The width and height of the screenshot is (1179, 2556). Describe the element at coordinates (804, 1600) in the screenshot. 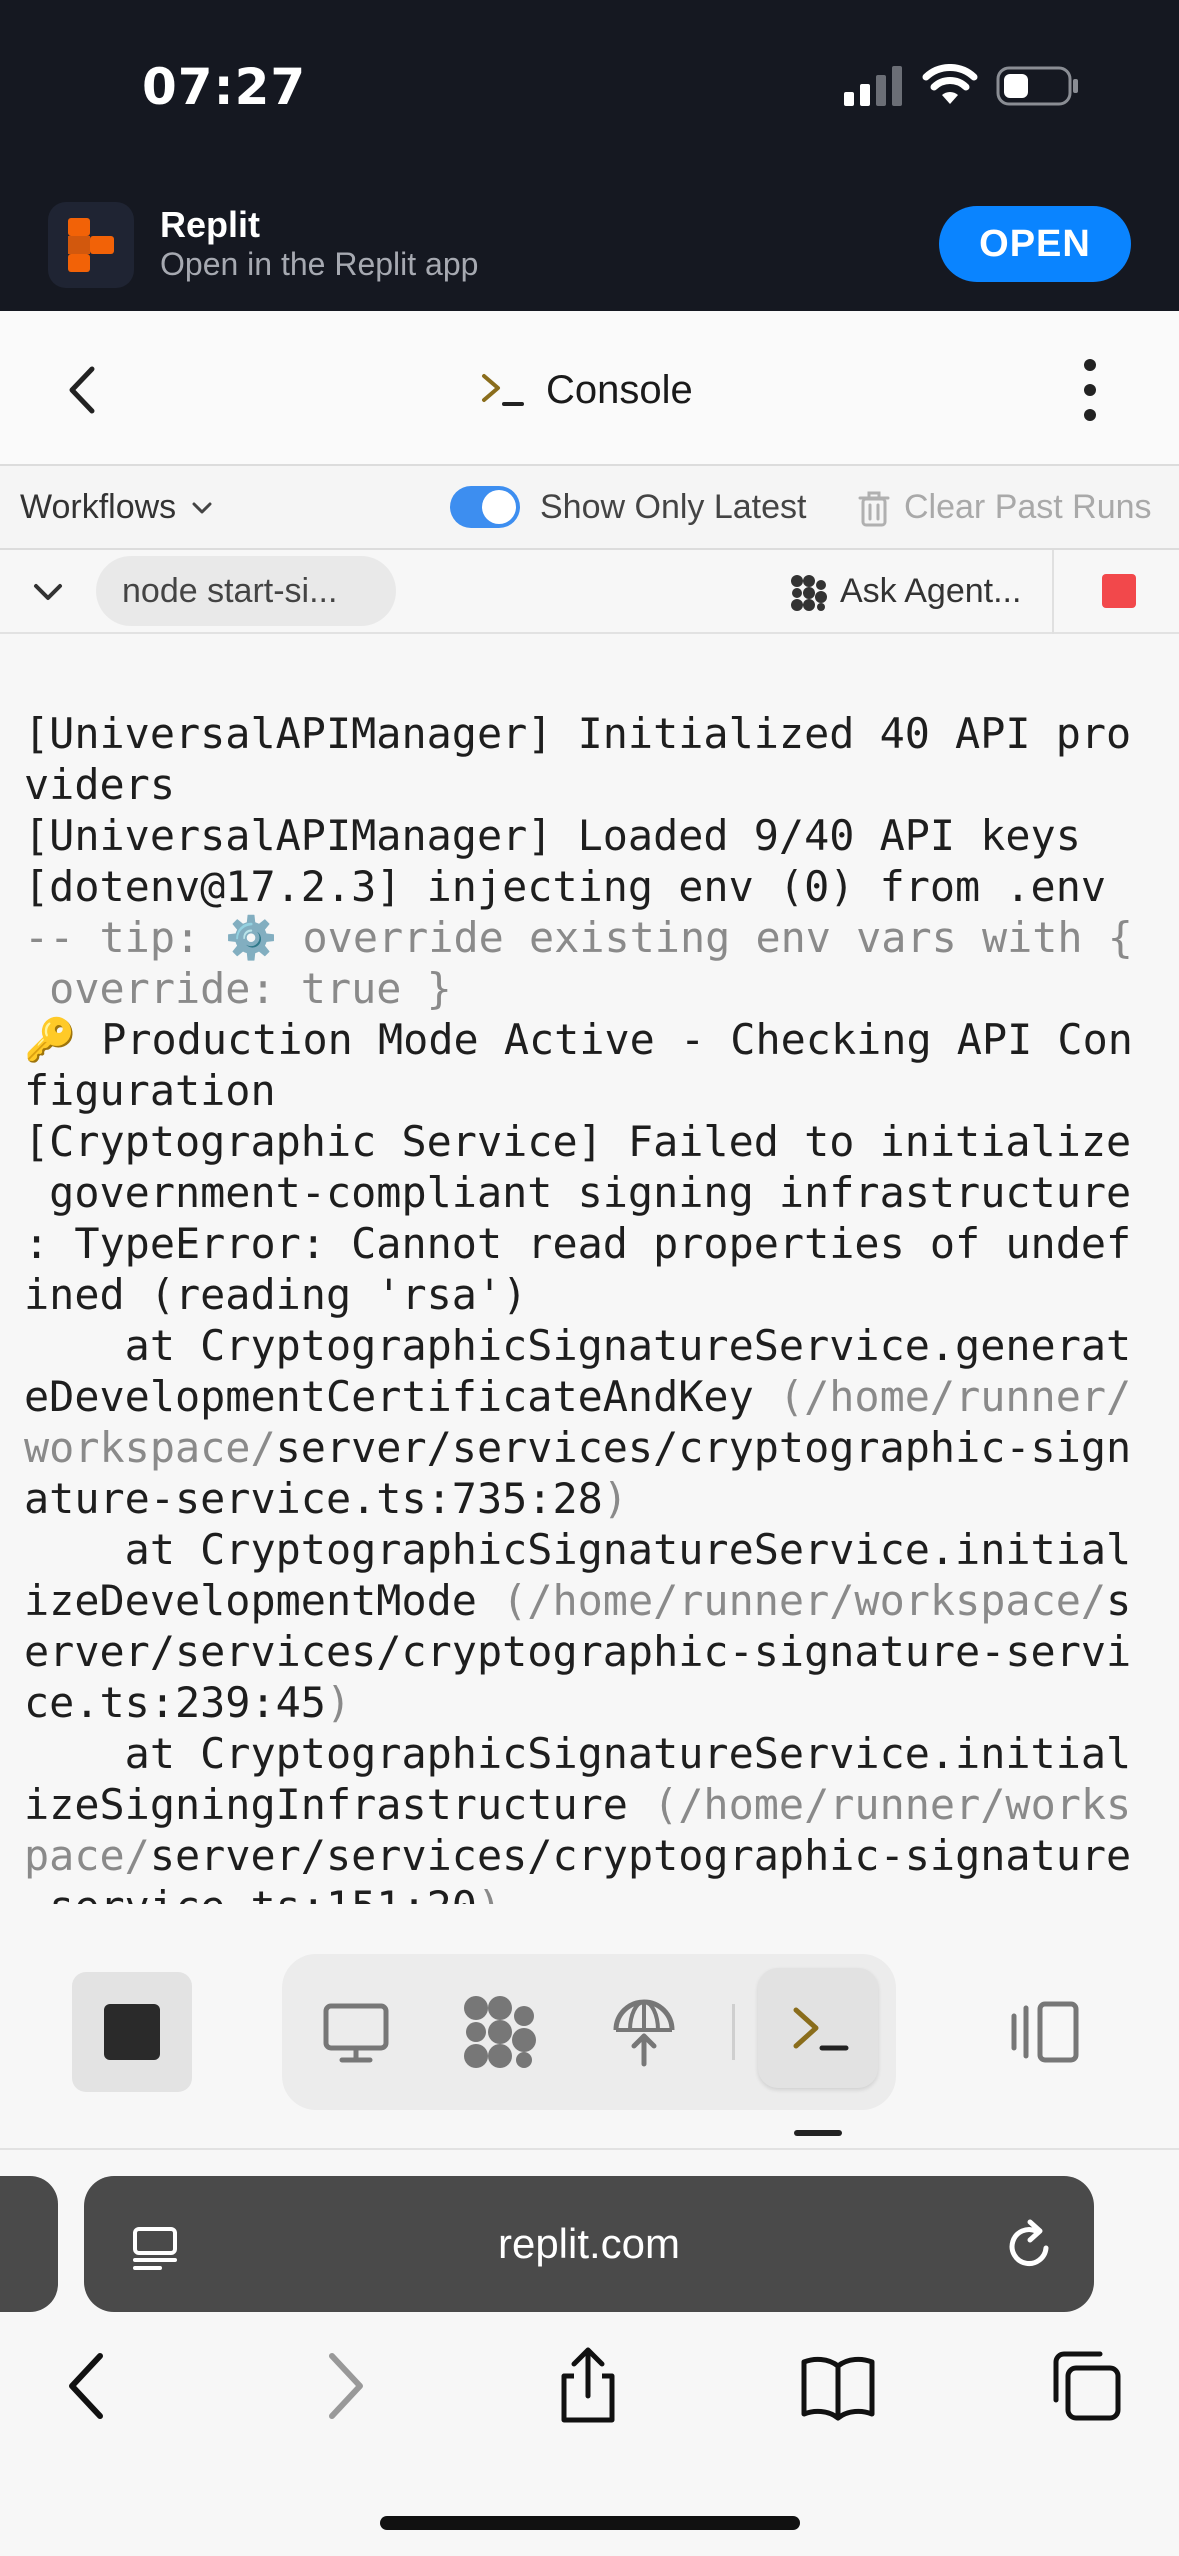

I see `console-text: (/home/runner/workspace/` at that location.